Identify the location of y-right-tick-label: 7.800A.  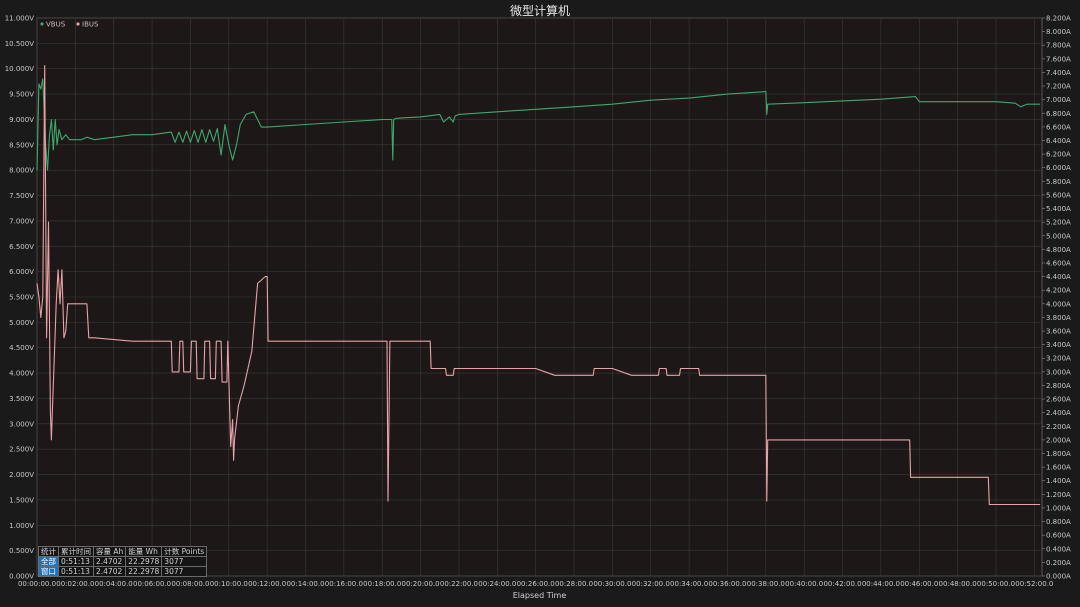
(1058, 46).